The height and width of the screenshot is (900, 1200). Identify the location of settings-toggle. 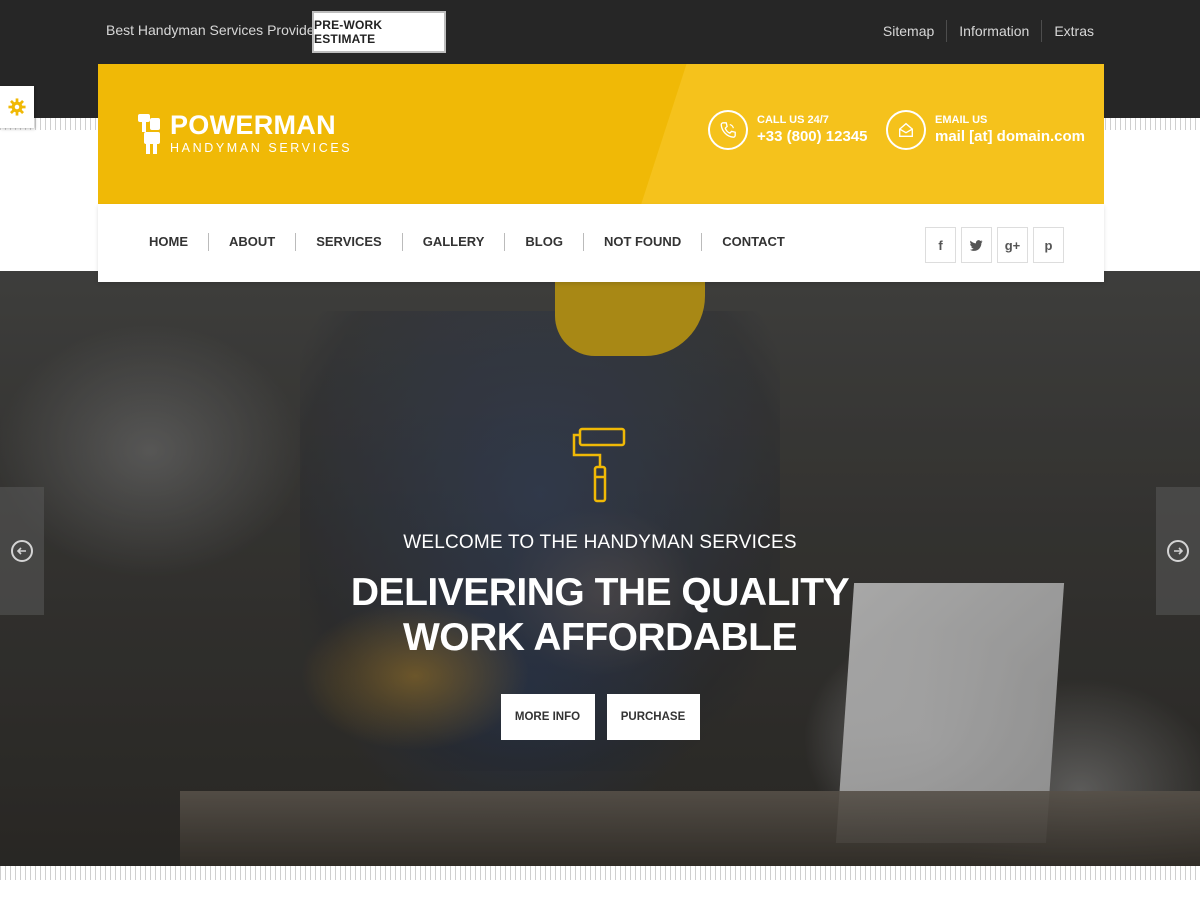
(17, 107).